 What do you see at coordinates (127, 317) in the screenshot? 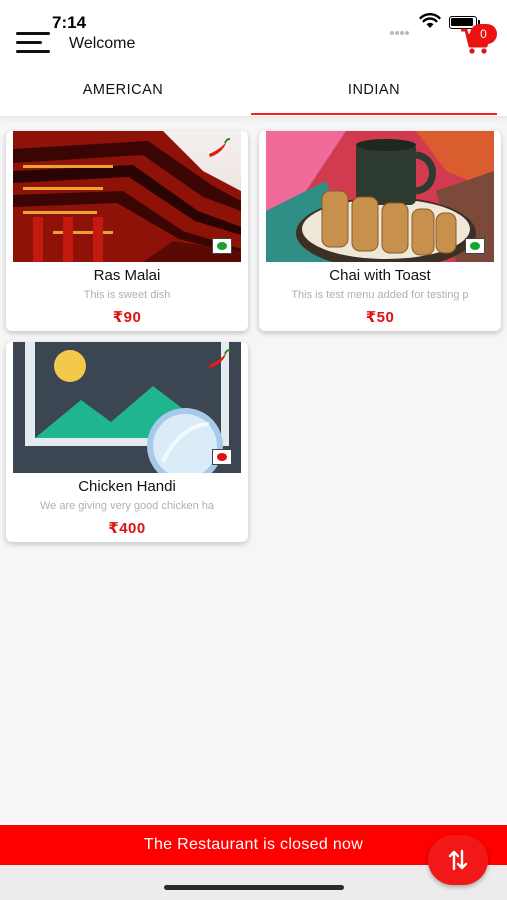
I see `item-price: ₹90` at bounding box center [127, 317].